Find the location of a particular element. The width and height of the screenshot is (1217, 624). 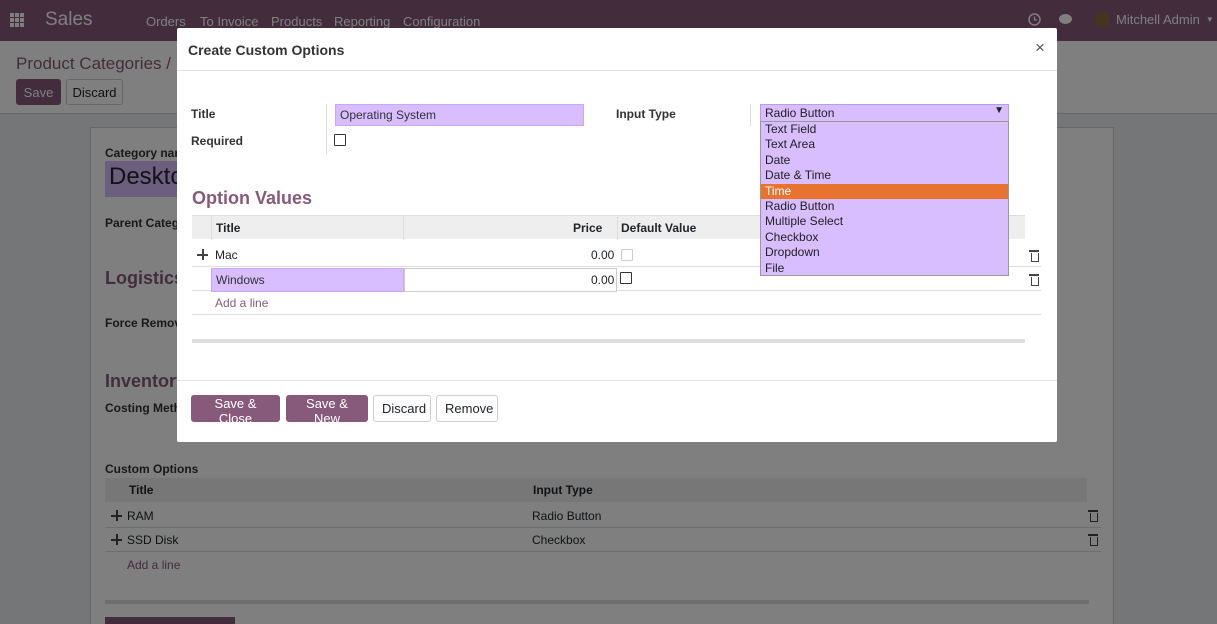

option-dropdown: Dropdown is located at coordinates (884, 252).